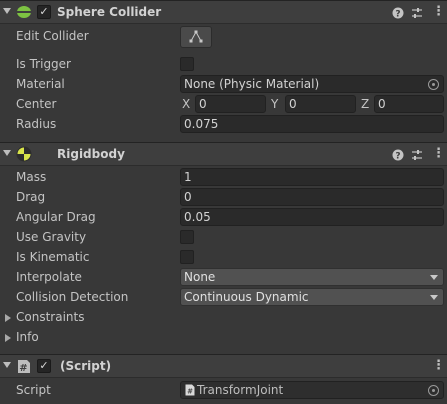  What do you see at coordinates (53, 257) in the screenshot?
I see `is-kinematic-label: Is Kinematic` at bounding box center [53, 257].